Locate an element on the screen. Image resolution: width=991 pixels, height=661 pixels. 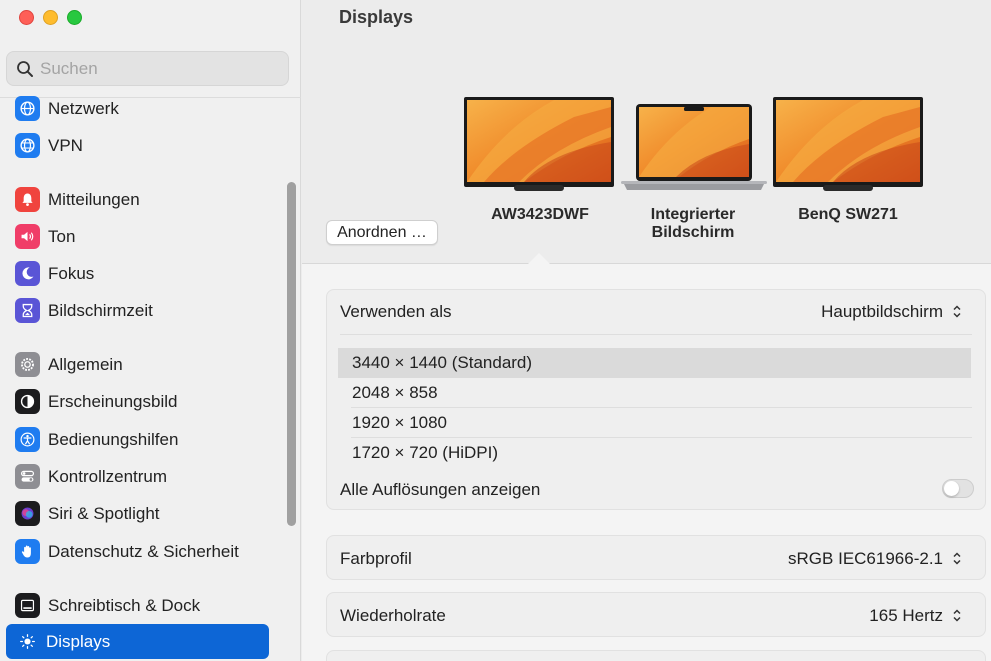
color-profile-label: Farbprofil is located at coordinates (376, 558).